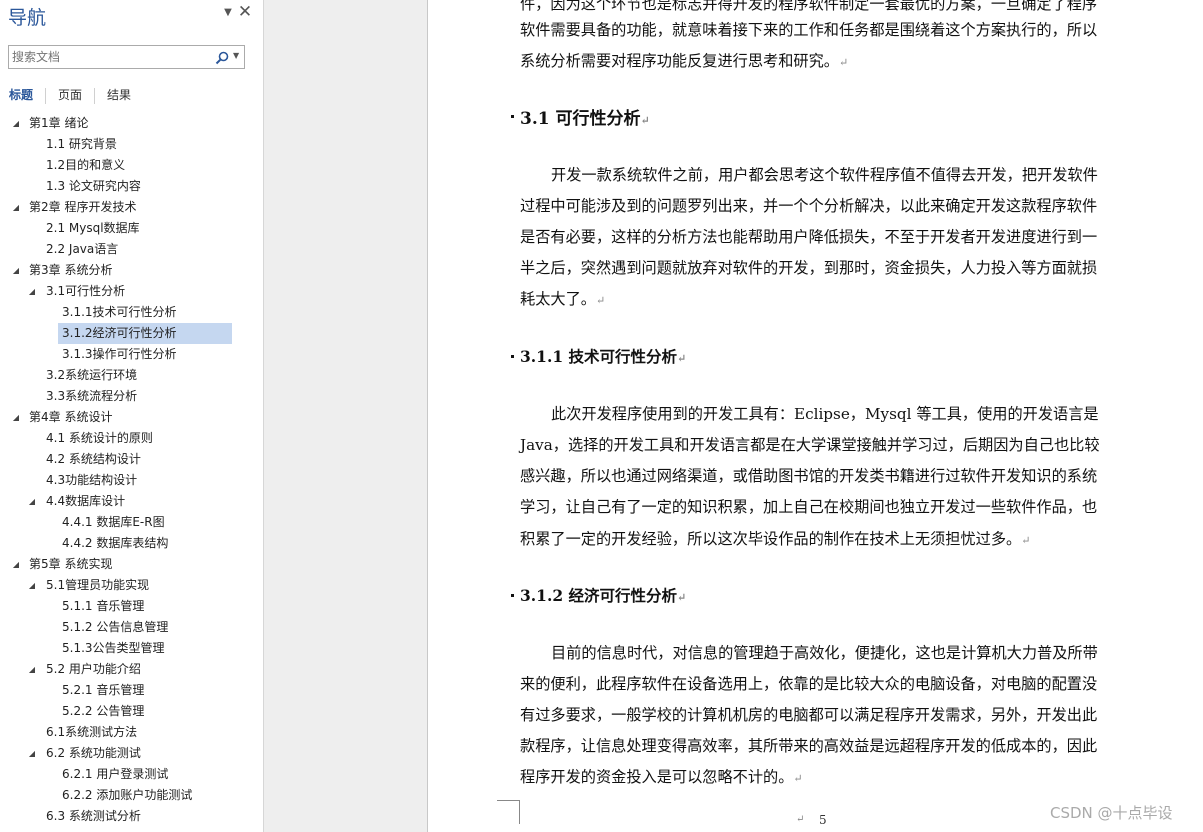  Describe the element at coordinates (119, 95) in the screenshot. I see `tab-results: 结果` at that location.